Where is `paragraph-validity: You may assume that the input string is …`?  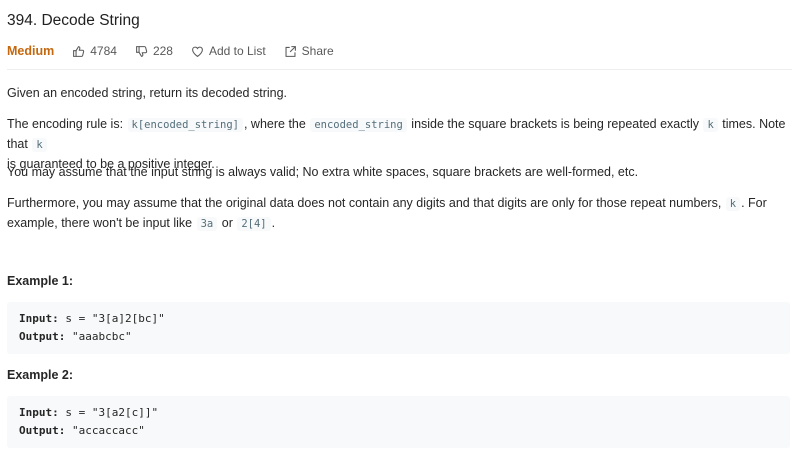 paragraph-validity: You may assume that the input string is … is located at coordinates (323, 172).